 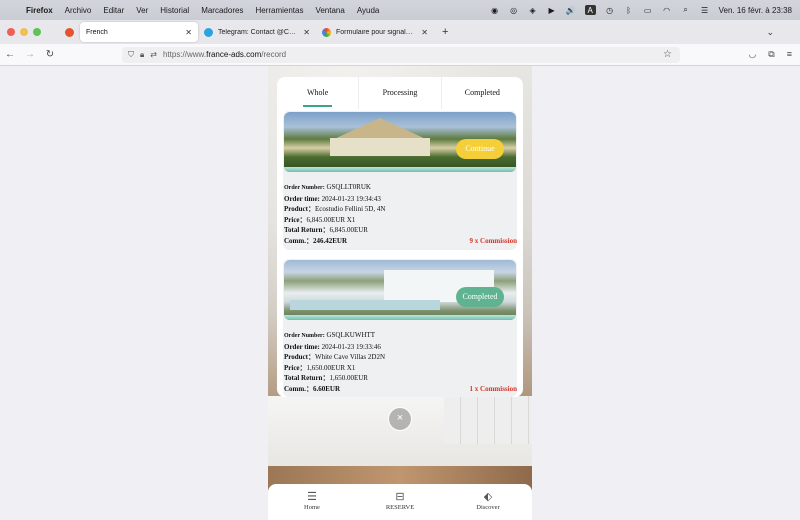 I want to click on forward-icon: →, so click(x=30, y=54).